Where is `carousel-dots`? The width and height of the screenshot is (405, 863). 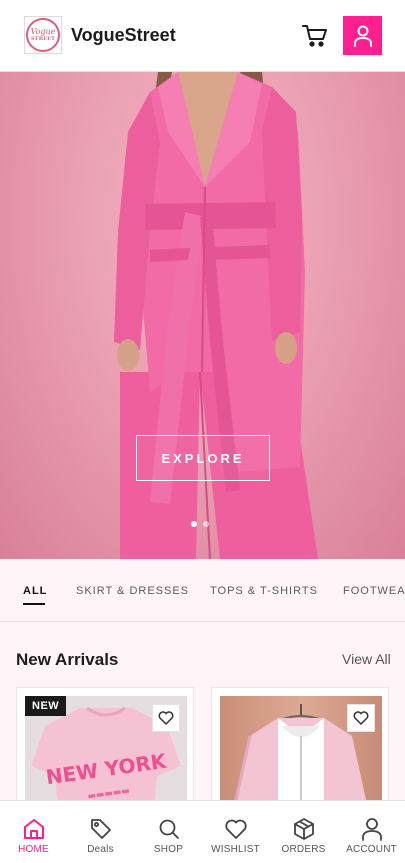 carousel-dots is located at coordinates (200, 524).